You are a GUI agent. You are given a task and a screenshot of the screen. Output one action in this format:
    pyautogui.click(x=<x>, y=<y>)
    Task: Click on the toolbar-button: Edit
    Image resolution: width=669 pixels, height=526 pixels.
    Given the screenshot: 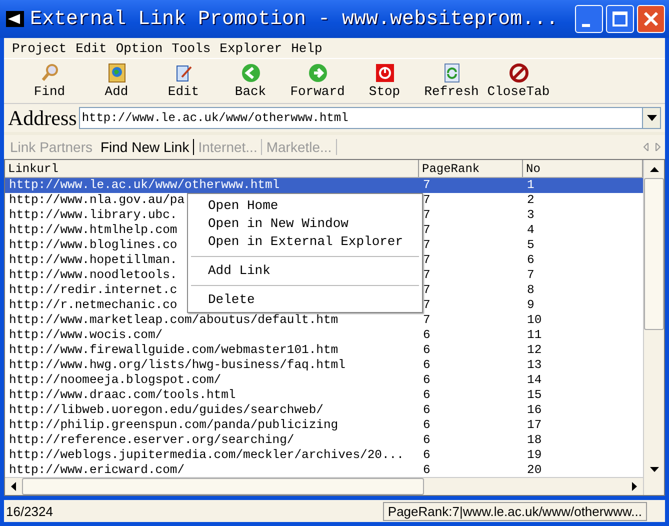 What is the action you would take?
    pyautogui.click(x=183, y=81)
    